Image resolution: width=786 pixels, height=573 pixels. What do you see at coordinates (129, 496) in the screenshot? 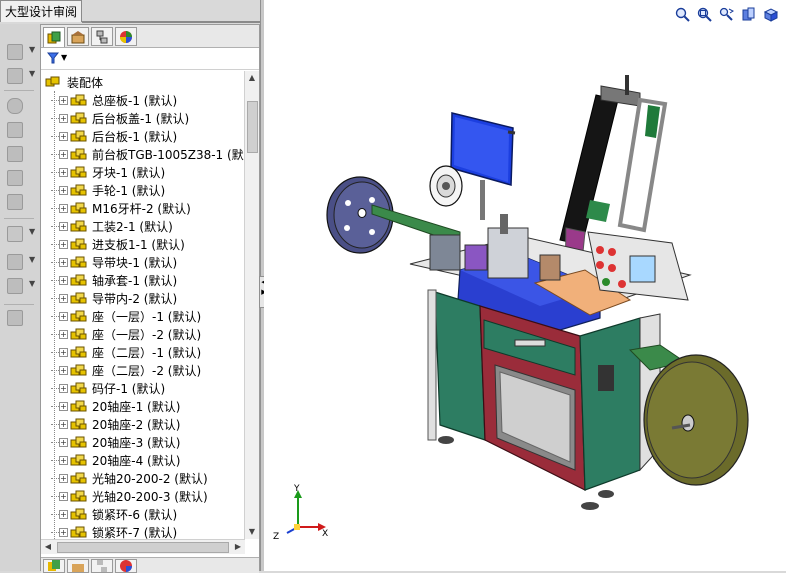
I see `tree-item: + 光轴20-200-3 (默认)` at bounding box center [129, 496].